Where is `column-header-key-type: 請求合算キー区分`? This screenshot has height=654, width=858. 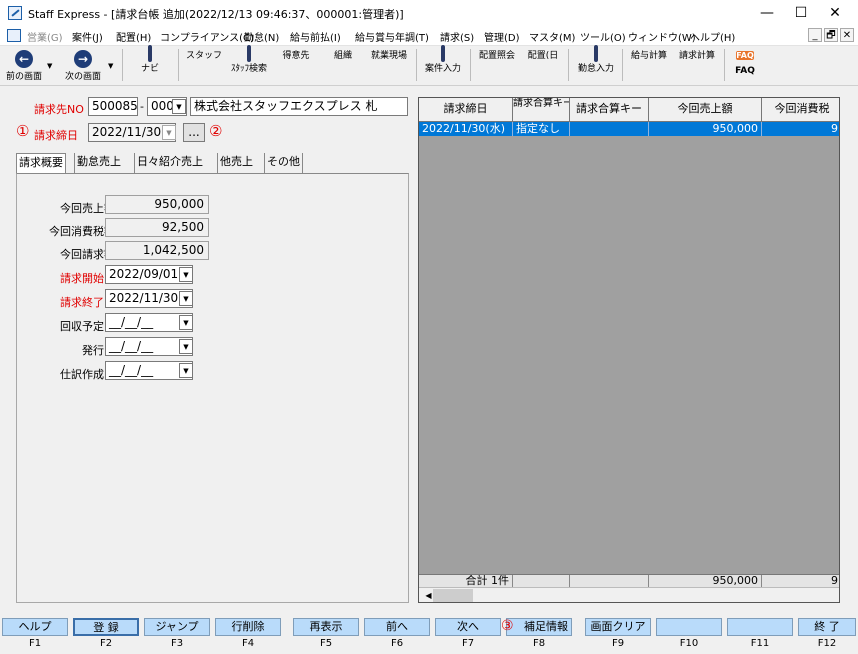
column-header-key-type: 請求合算キー区分 is located at coordinates (541, 110).